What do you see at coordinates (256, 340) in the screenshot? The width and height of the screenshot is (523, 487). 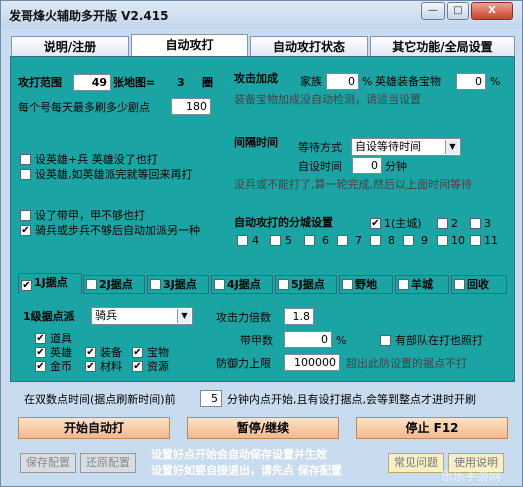 I see `armor-label: 带甲数` at bounding box center [256, 340].